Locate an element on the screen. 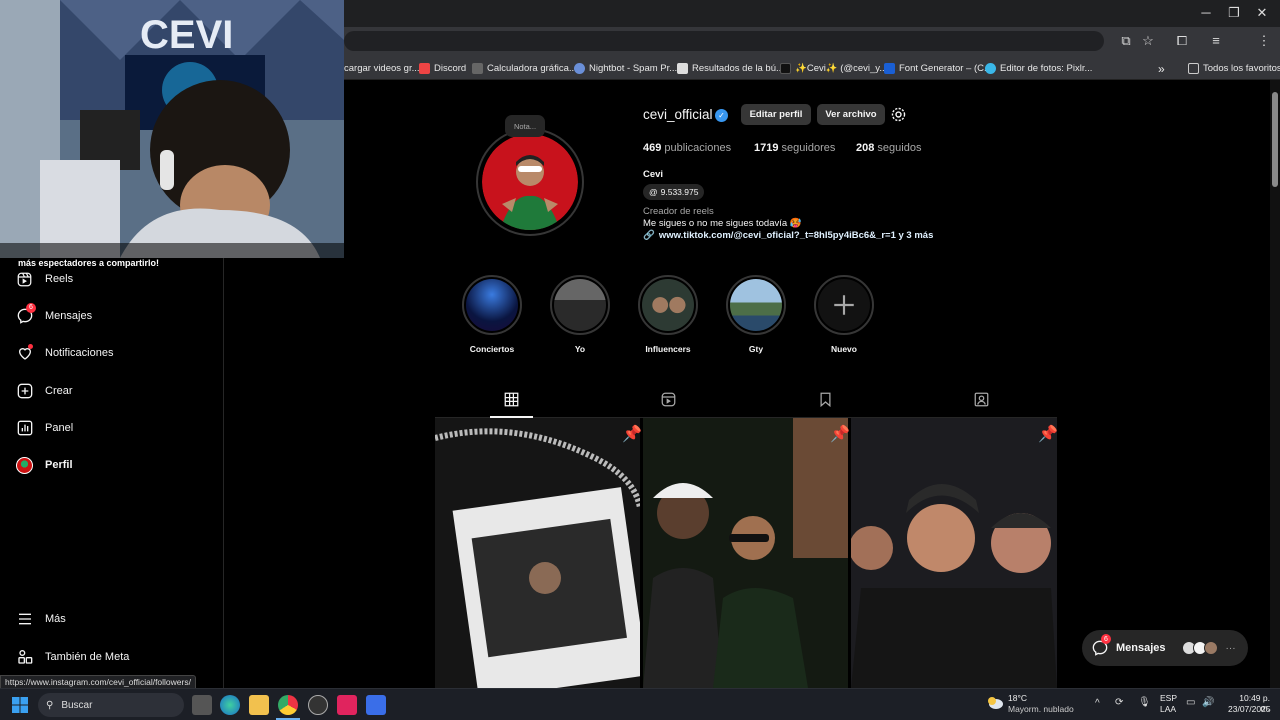 The width and height of the screenshot is (1280, 720). media-control-icon: ≡ is located at coordinates (1216, 41).